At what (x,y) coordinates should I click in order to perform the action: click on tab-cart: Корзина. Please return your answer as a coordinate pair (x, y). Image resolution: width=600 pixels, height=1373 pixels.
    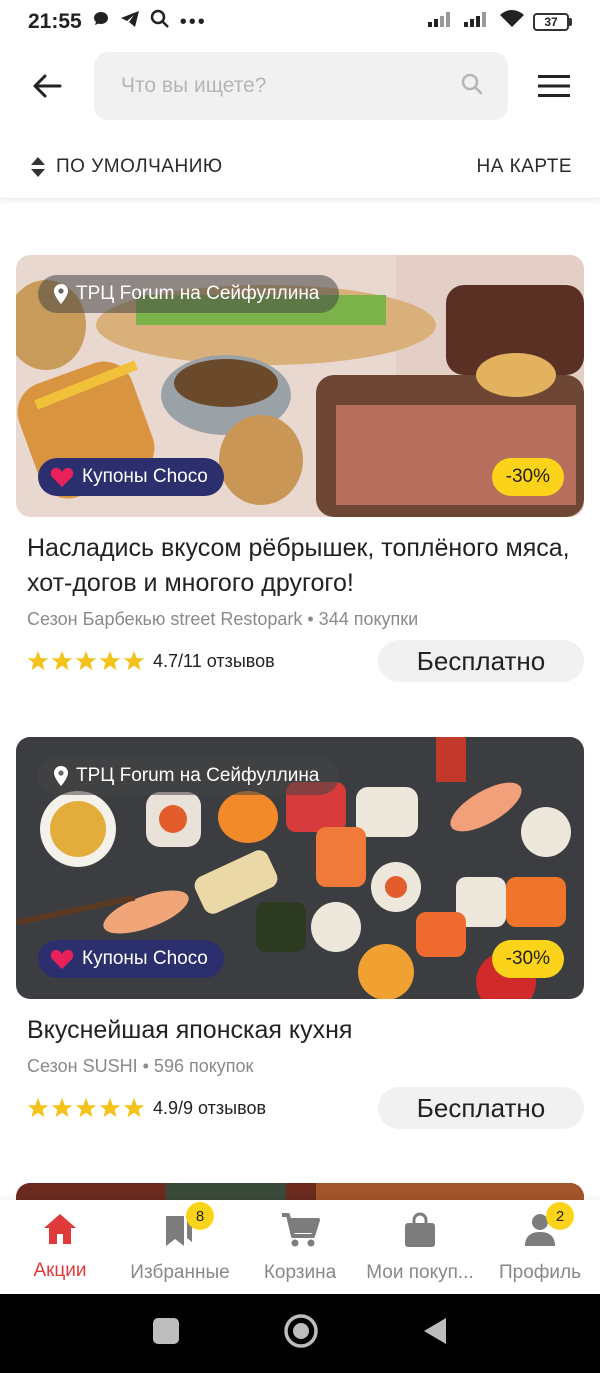
    Looking at the image, I should click on (300, 1247).